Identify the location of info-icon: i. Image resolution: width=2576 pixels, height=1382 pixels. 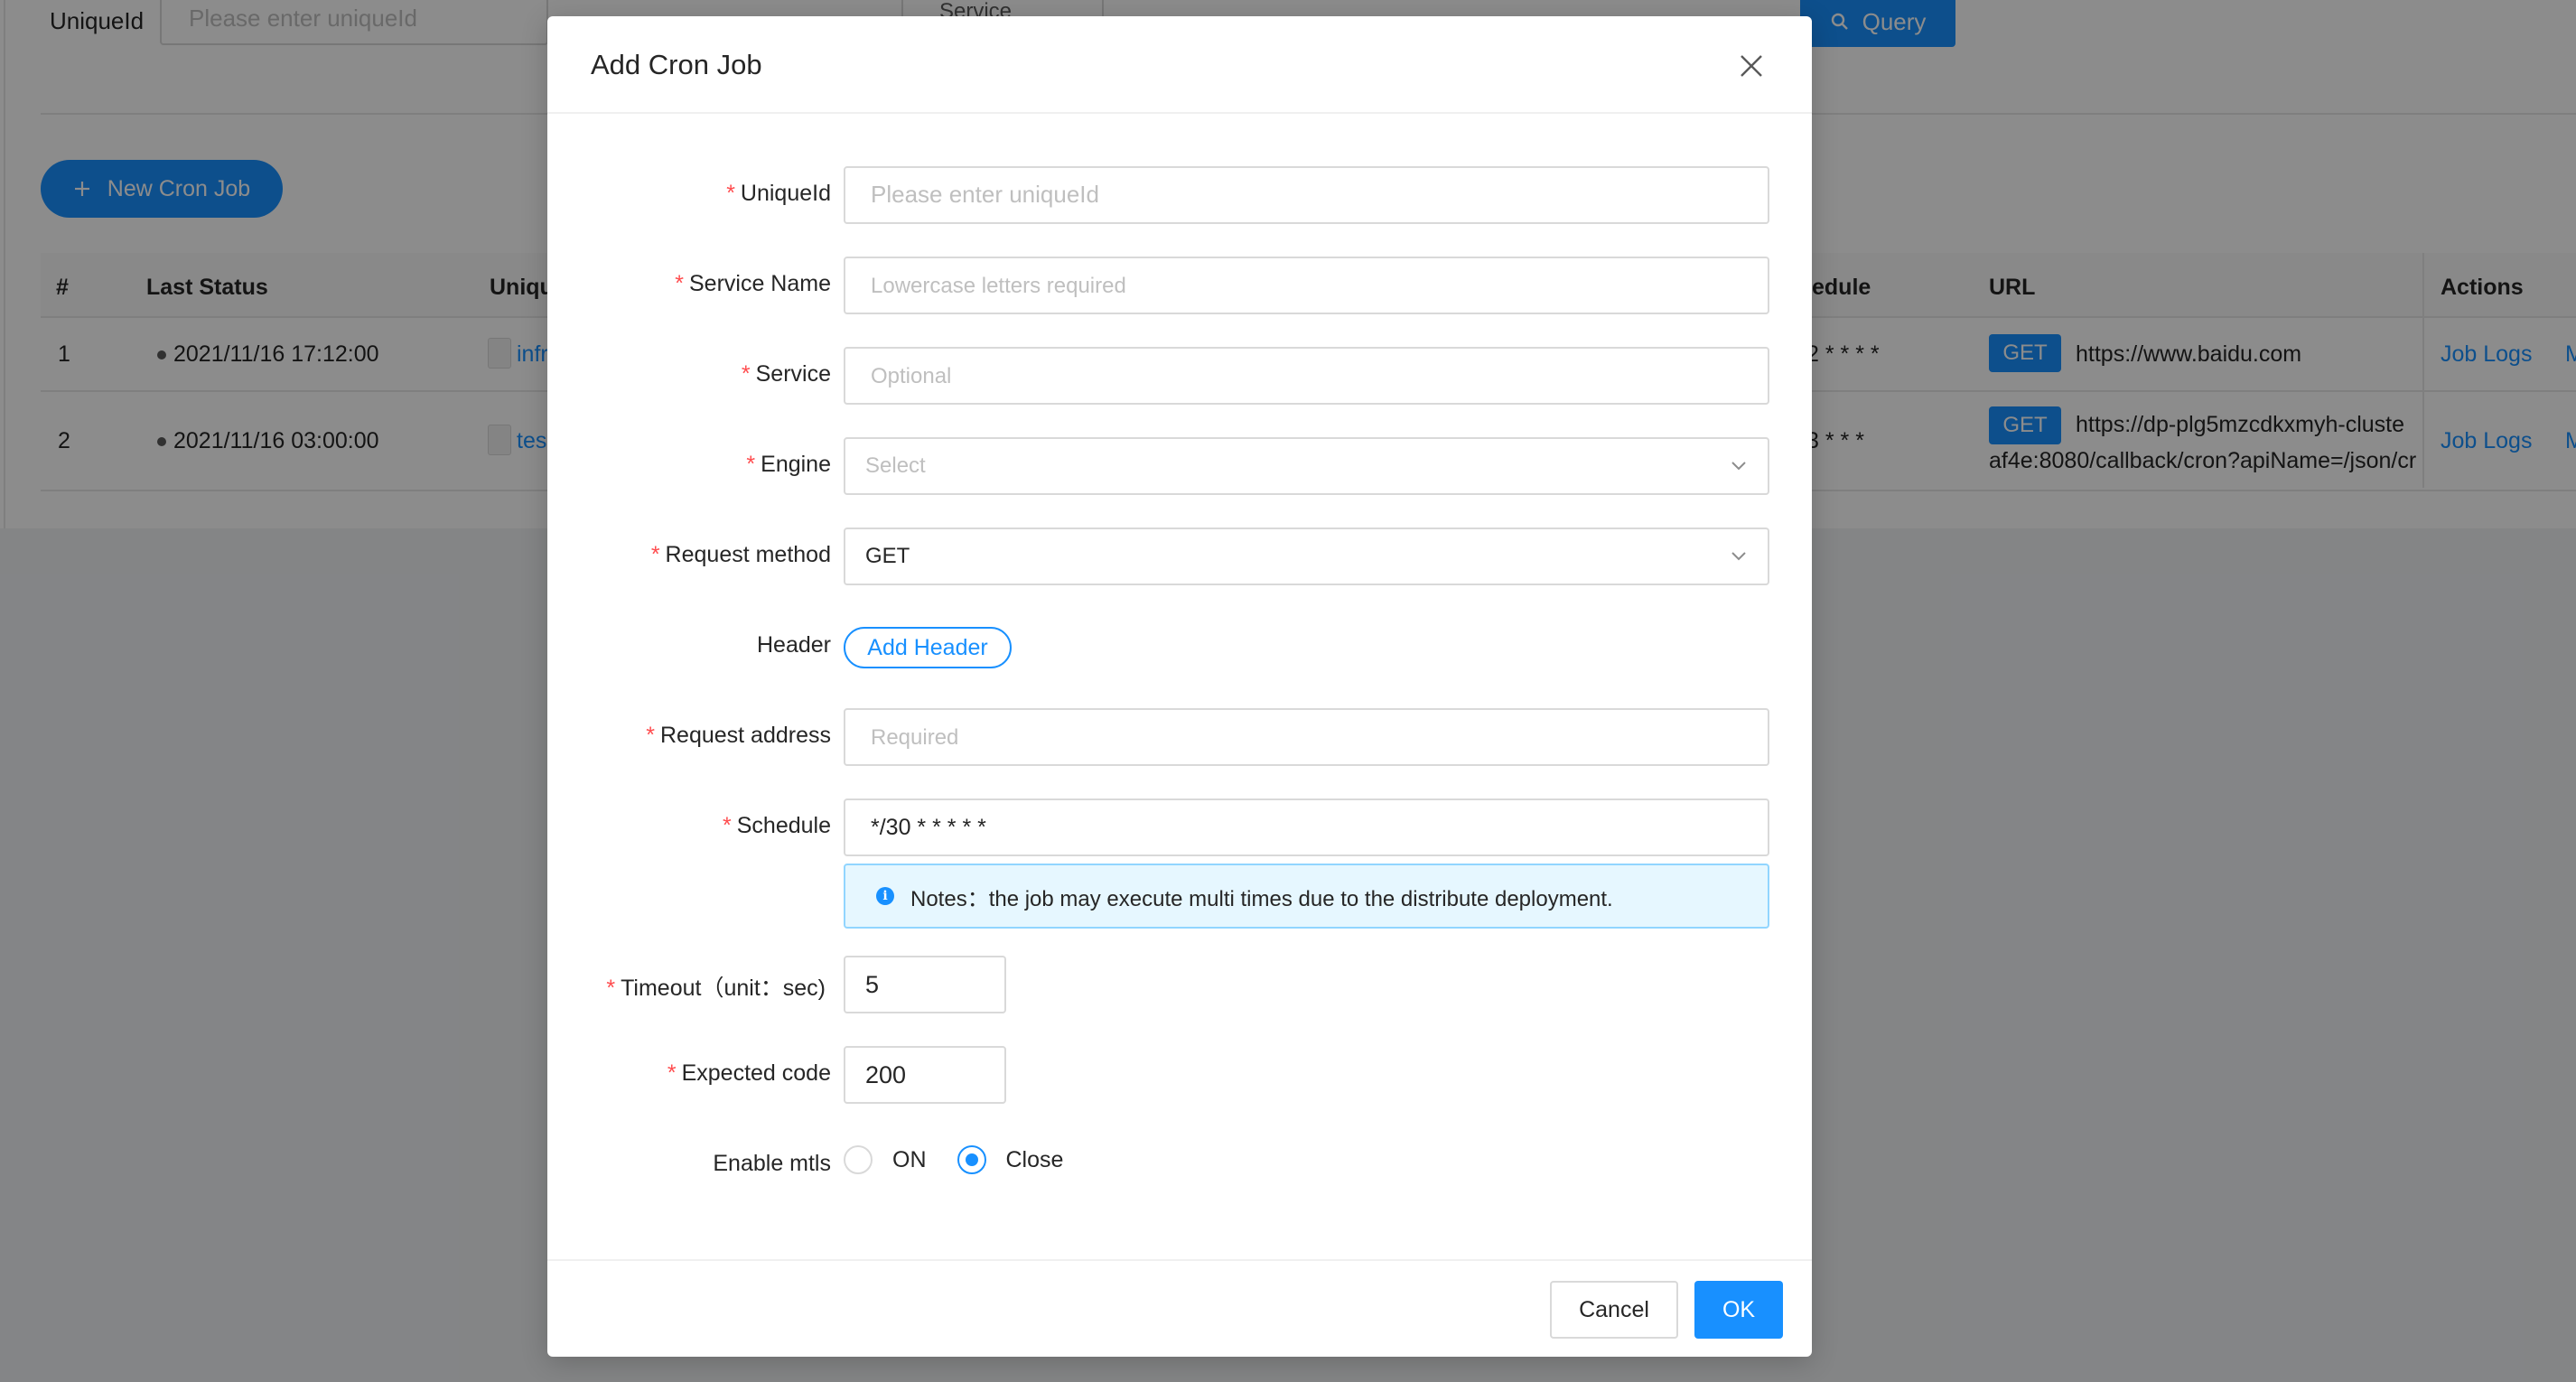
(885, 896).